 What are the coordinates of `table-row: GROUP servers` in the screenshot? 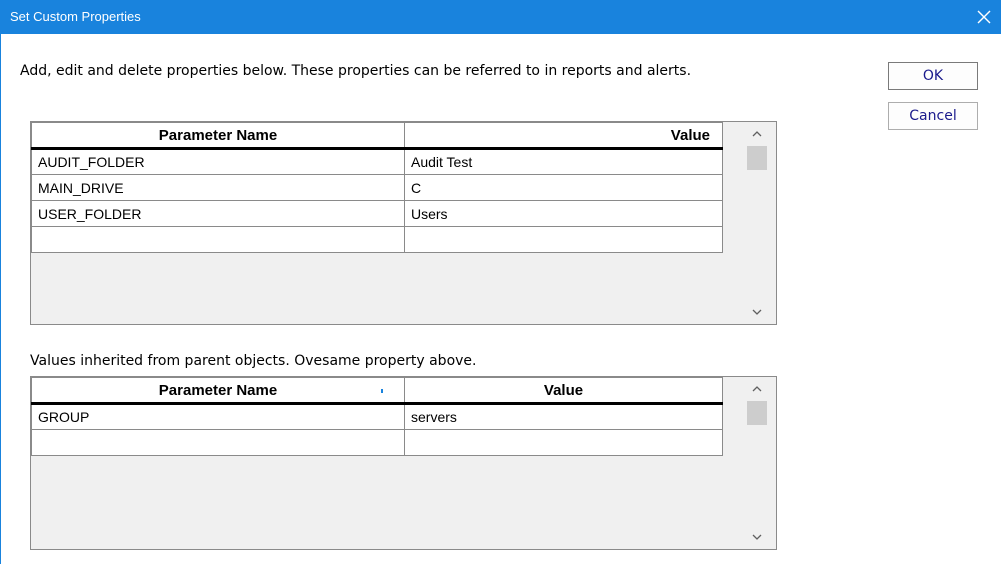 It's located at (377, 416).